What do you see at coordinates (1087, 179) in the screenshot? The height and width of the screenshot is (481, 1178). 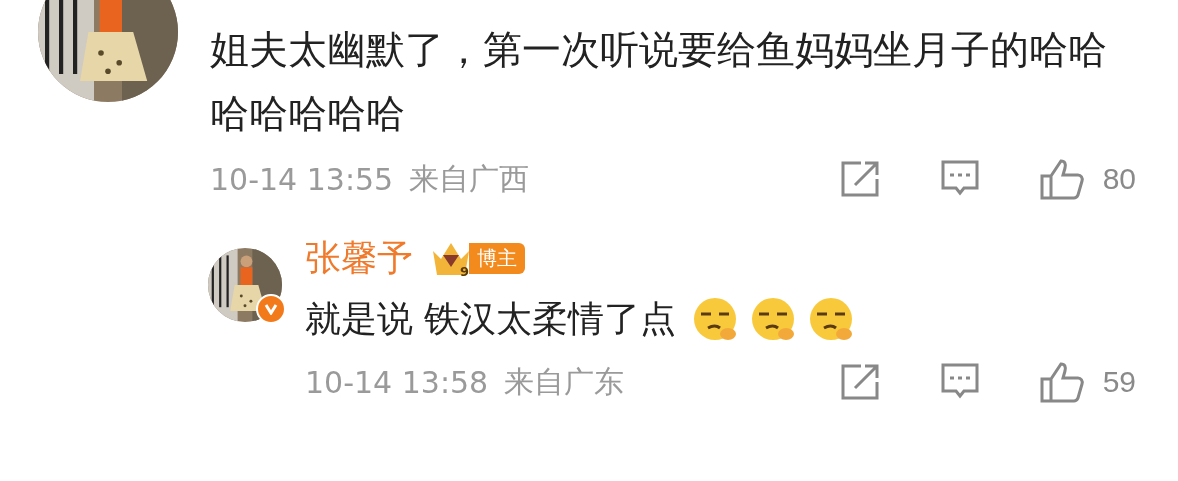 I see `like-button: 80` at bounding box center [1087, 179].